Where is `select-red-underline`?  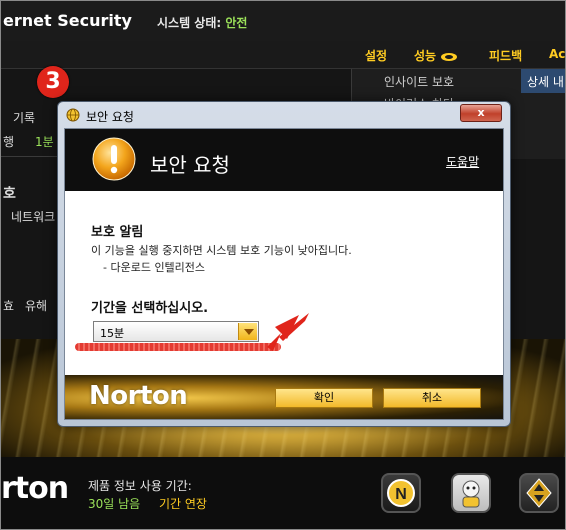
select-red-underline is located at coordinates (178, 347).